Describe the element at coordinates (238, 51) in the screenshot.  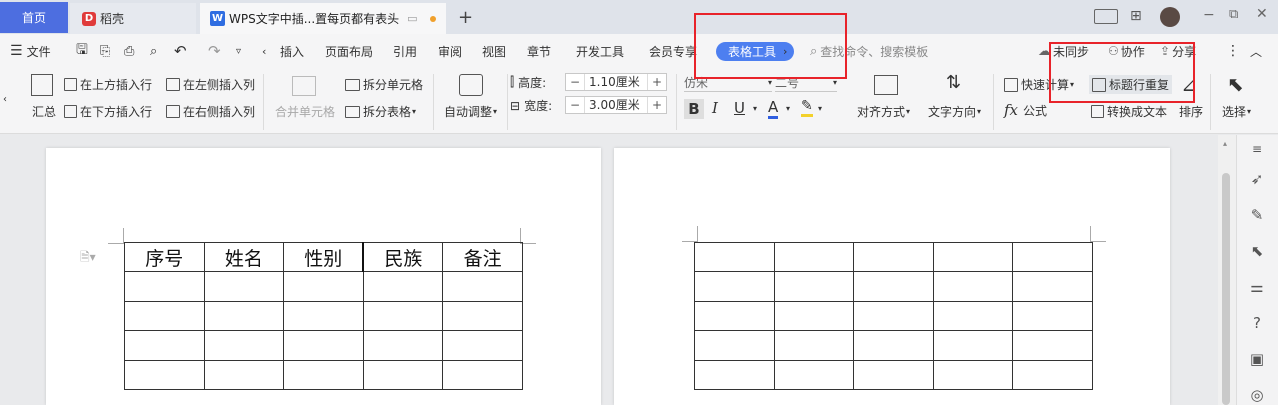
I see `more-quick-icon: ▿` at that location.